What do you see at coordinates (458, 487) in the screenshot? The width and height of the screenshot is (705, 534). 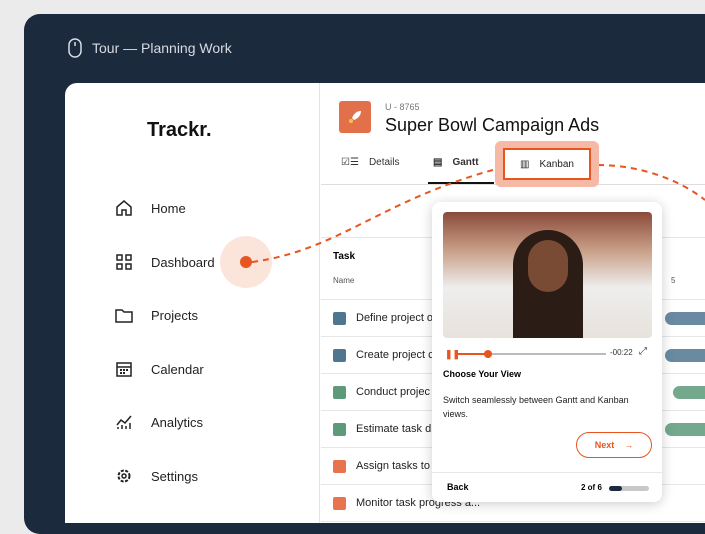 I see `back-button: Back` at bounding box center [458, 487].